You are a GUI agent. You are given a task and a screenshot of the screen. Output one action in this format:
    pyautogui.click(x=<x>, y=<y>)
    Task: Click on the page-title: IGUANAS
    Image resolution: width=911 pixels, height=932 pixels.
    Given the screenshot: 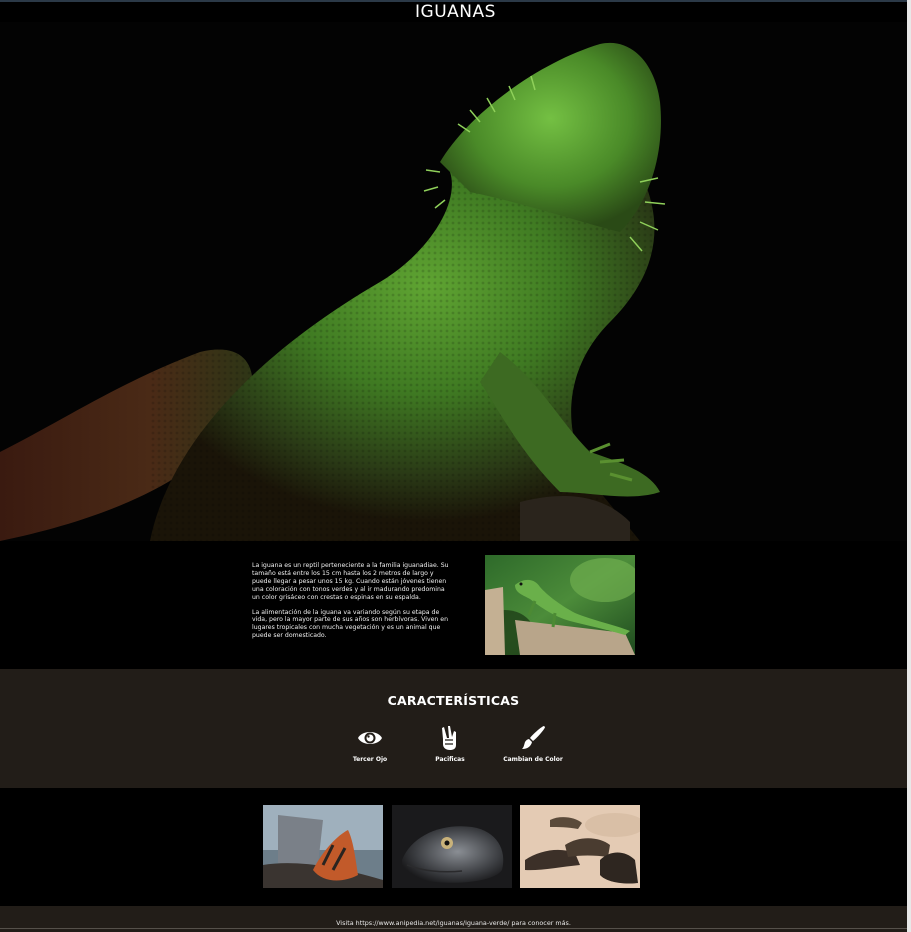 What is the action you would take?
    pyautogui.click(x=455, y=12)
    